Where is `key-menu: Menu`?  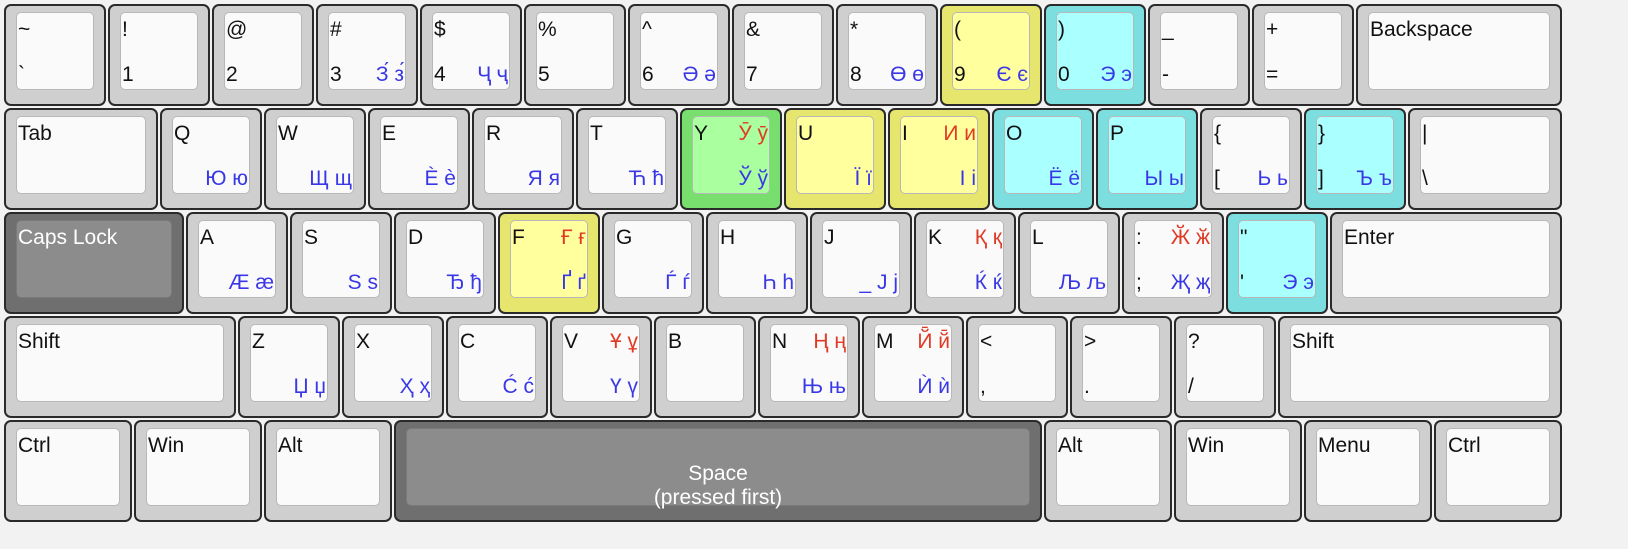
key-menu: Menu is located at coordinates (1368, 471).